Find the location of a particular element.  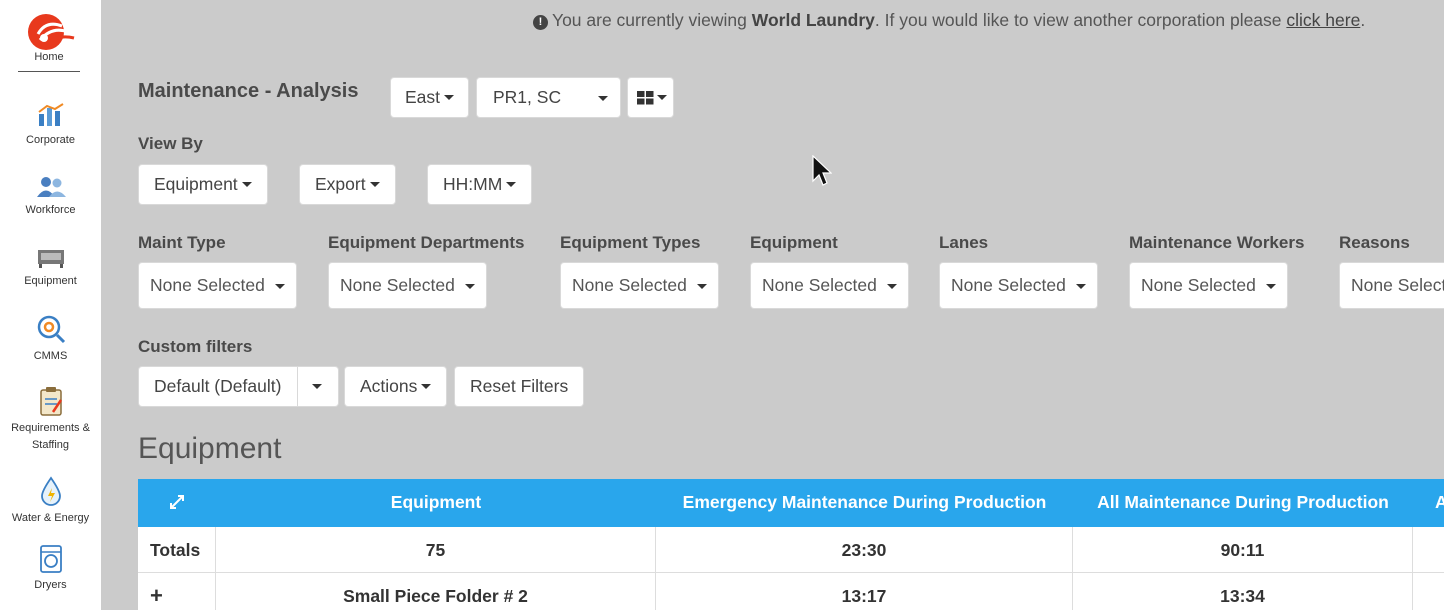

notice-text: You are currently viewing is located at coordinates (652, 20).